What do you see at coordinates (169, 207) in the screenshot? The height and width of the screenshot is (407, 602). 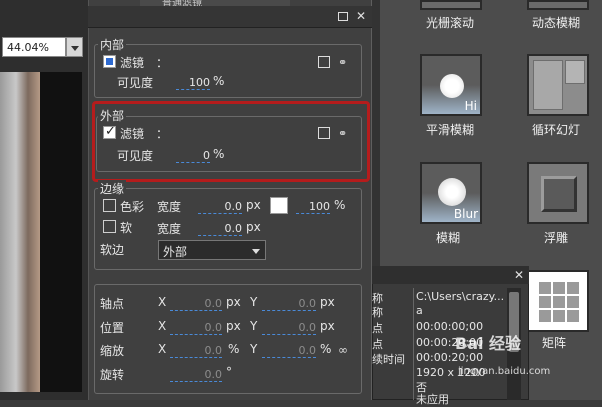 I see `edge-width-label: 宽度` at bounding box center [169, 207].